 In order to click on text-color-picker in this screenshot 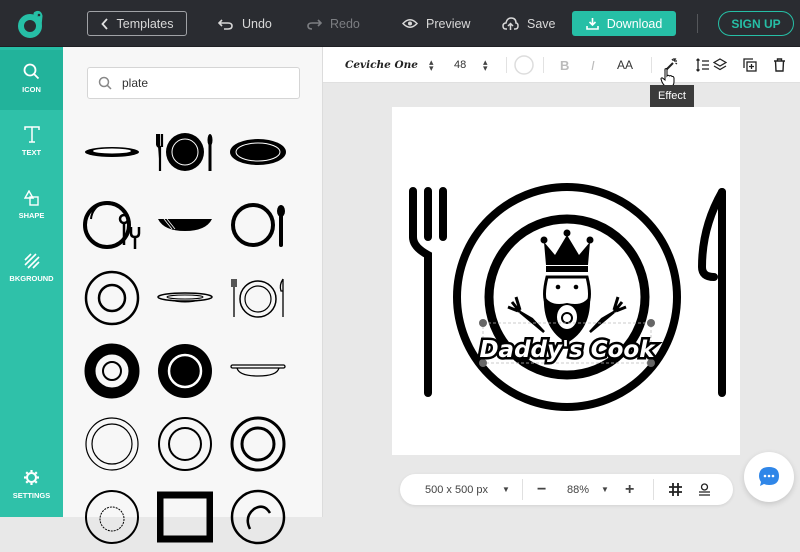, I will do `click(524, 65)`.